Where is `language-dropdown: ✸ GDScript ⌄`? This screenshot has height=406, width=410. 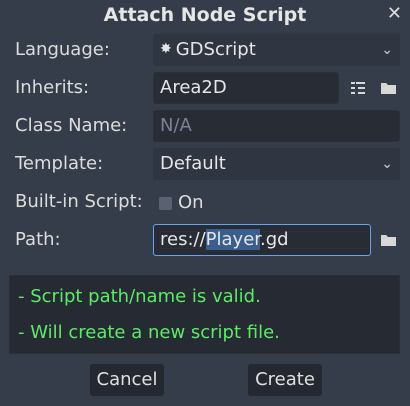 language-dropdown: ✸ GDScript ⌄ is located at coordinates (276, 50).